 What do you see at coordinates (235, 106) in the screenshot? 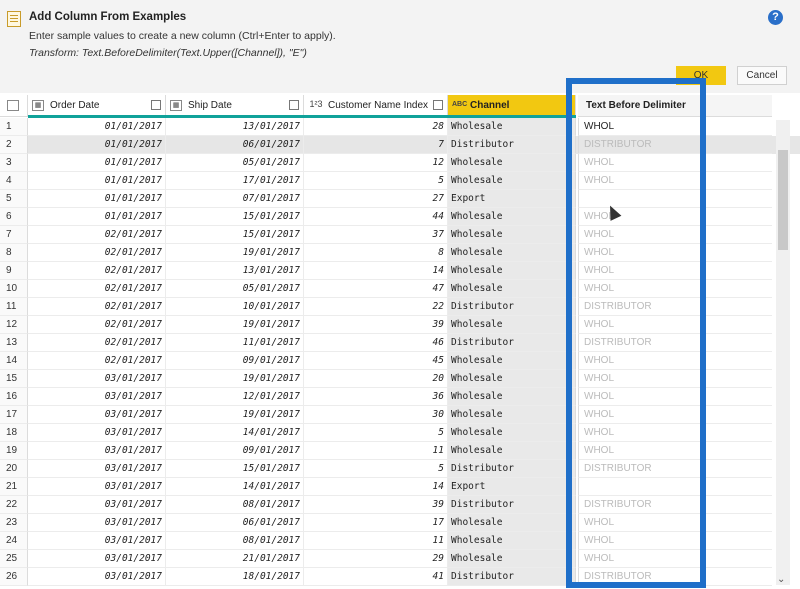
I see `column-header-ship-date: ▦ Ship Date` at bounding box center [235, 106].